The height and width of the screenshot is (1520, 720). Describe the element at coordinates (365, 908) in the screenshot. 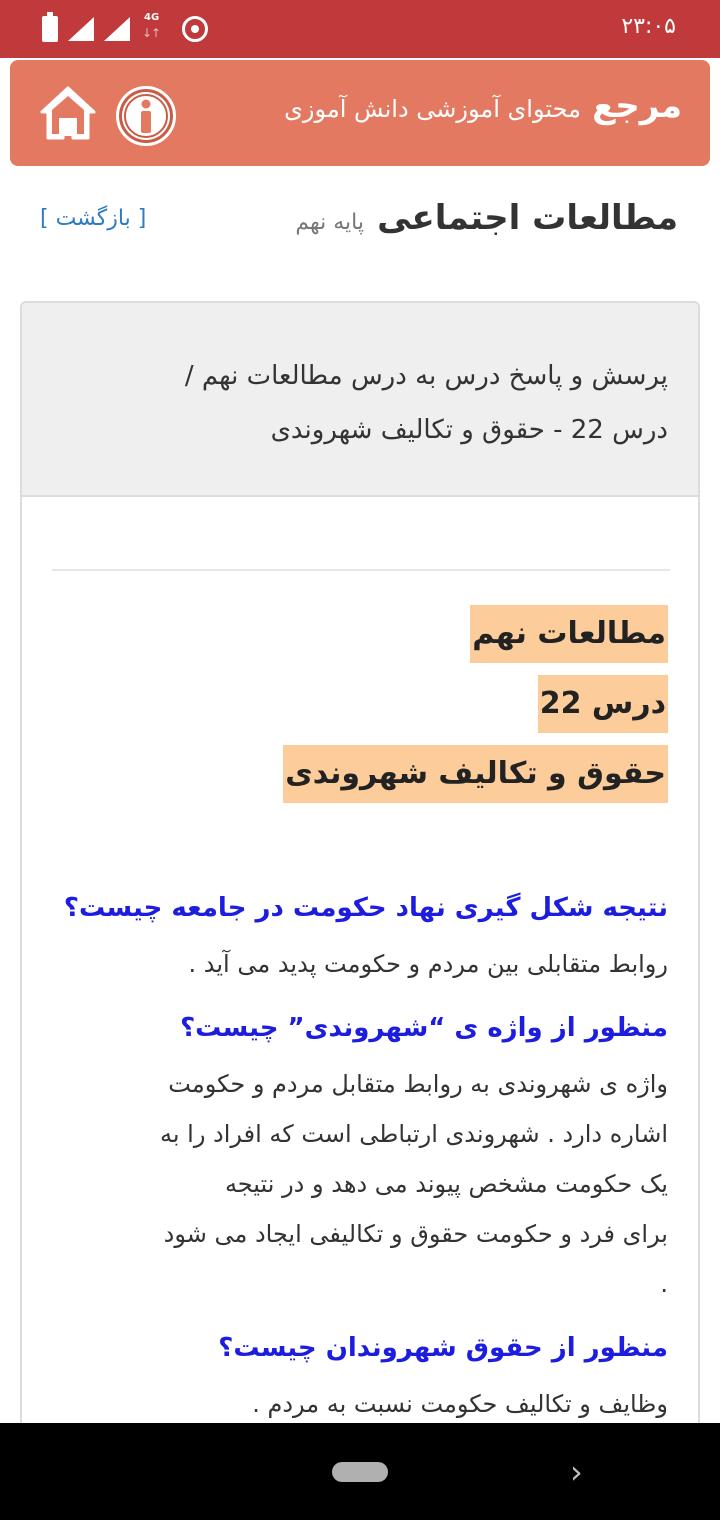

I see `question: نتیجه شکل گیری نهاد حکومت در جامعه چیست؟` at that location.